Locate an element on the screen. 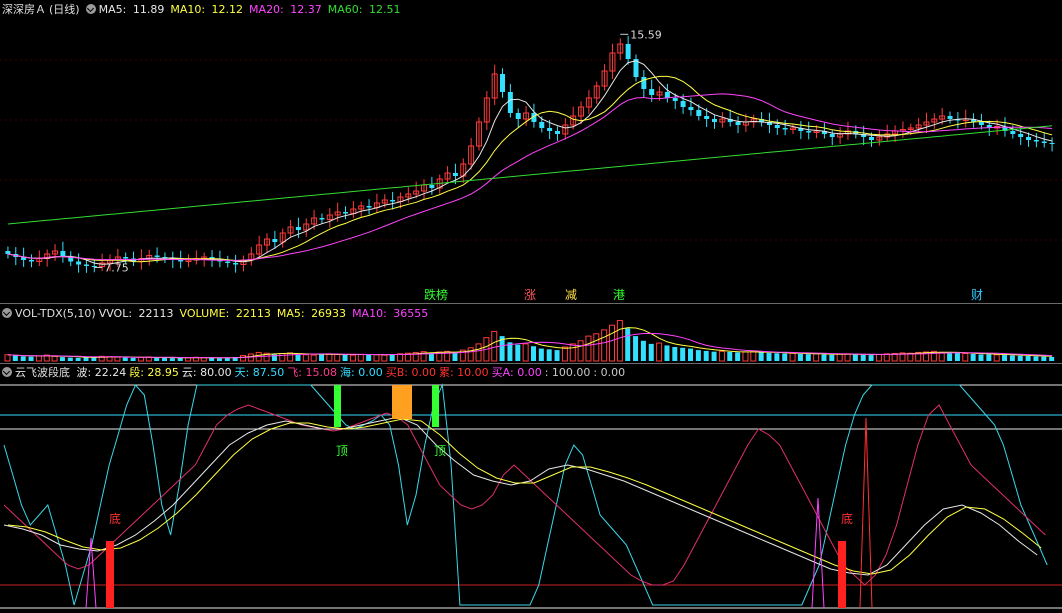  indicator-item: 飞: 15.08 is located at coordinates (312, 372).